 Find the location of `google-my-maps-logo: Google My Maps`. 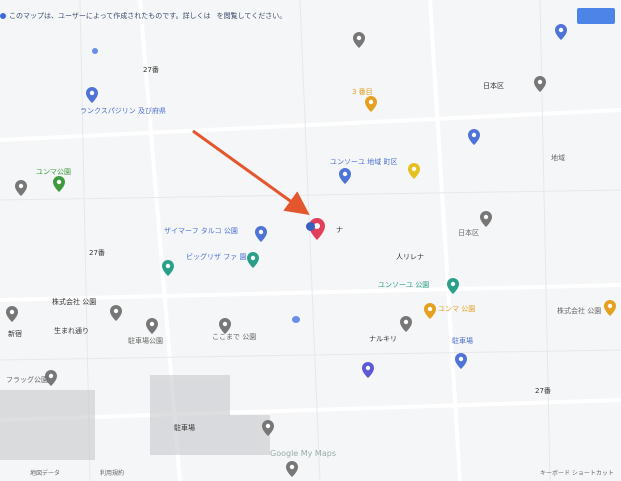

google-my-maps-logo: Google My Maps is located at coordinates (303, 453).